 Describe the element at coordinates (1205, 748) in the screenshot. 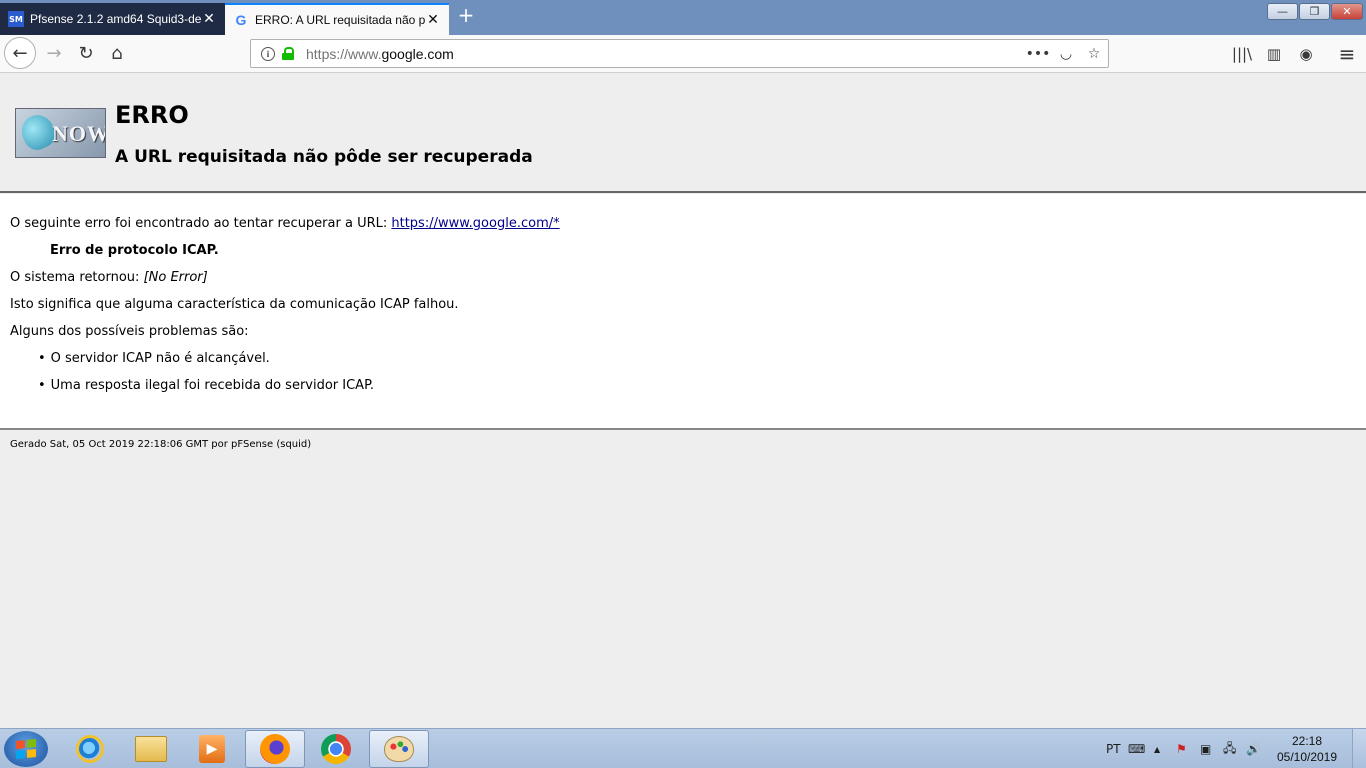

I see `device-icon: ▣` at that location.